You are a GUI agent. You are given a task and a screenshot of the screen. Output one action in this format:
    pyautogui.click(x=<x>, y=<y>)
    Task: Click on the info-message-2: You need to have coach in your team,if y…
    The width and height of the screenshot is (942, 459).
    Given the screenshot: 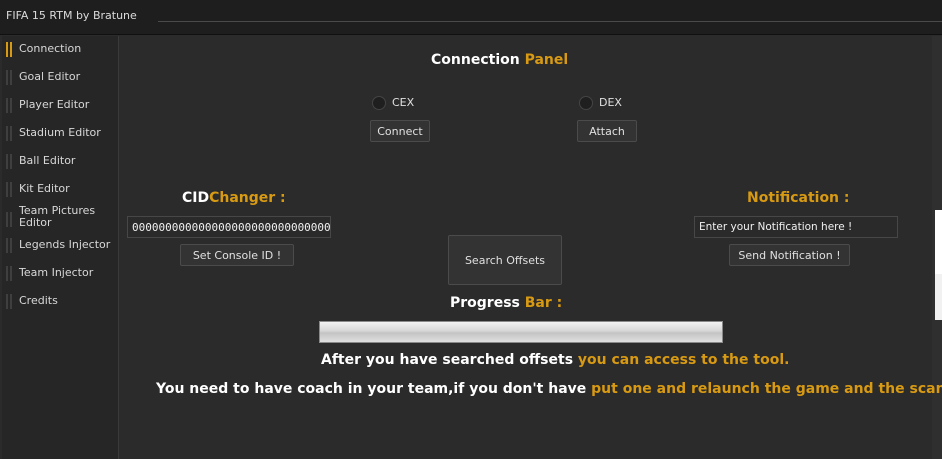 What is the action you would take?
    pyautogui.click(x=549, y=389)
    